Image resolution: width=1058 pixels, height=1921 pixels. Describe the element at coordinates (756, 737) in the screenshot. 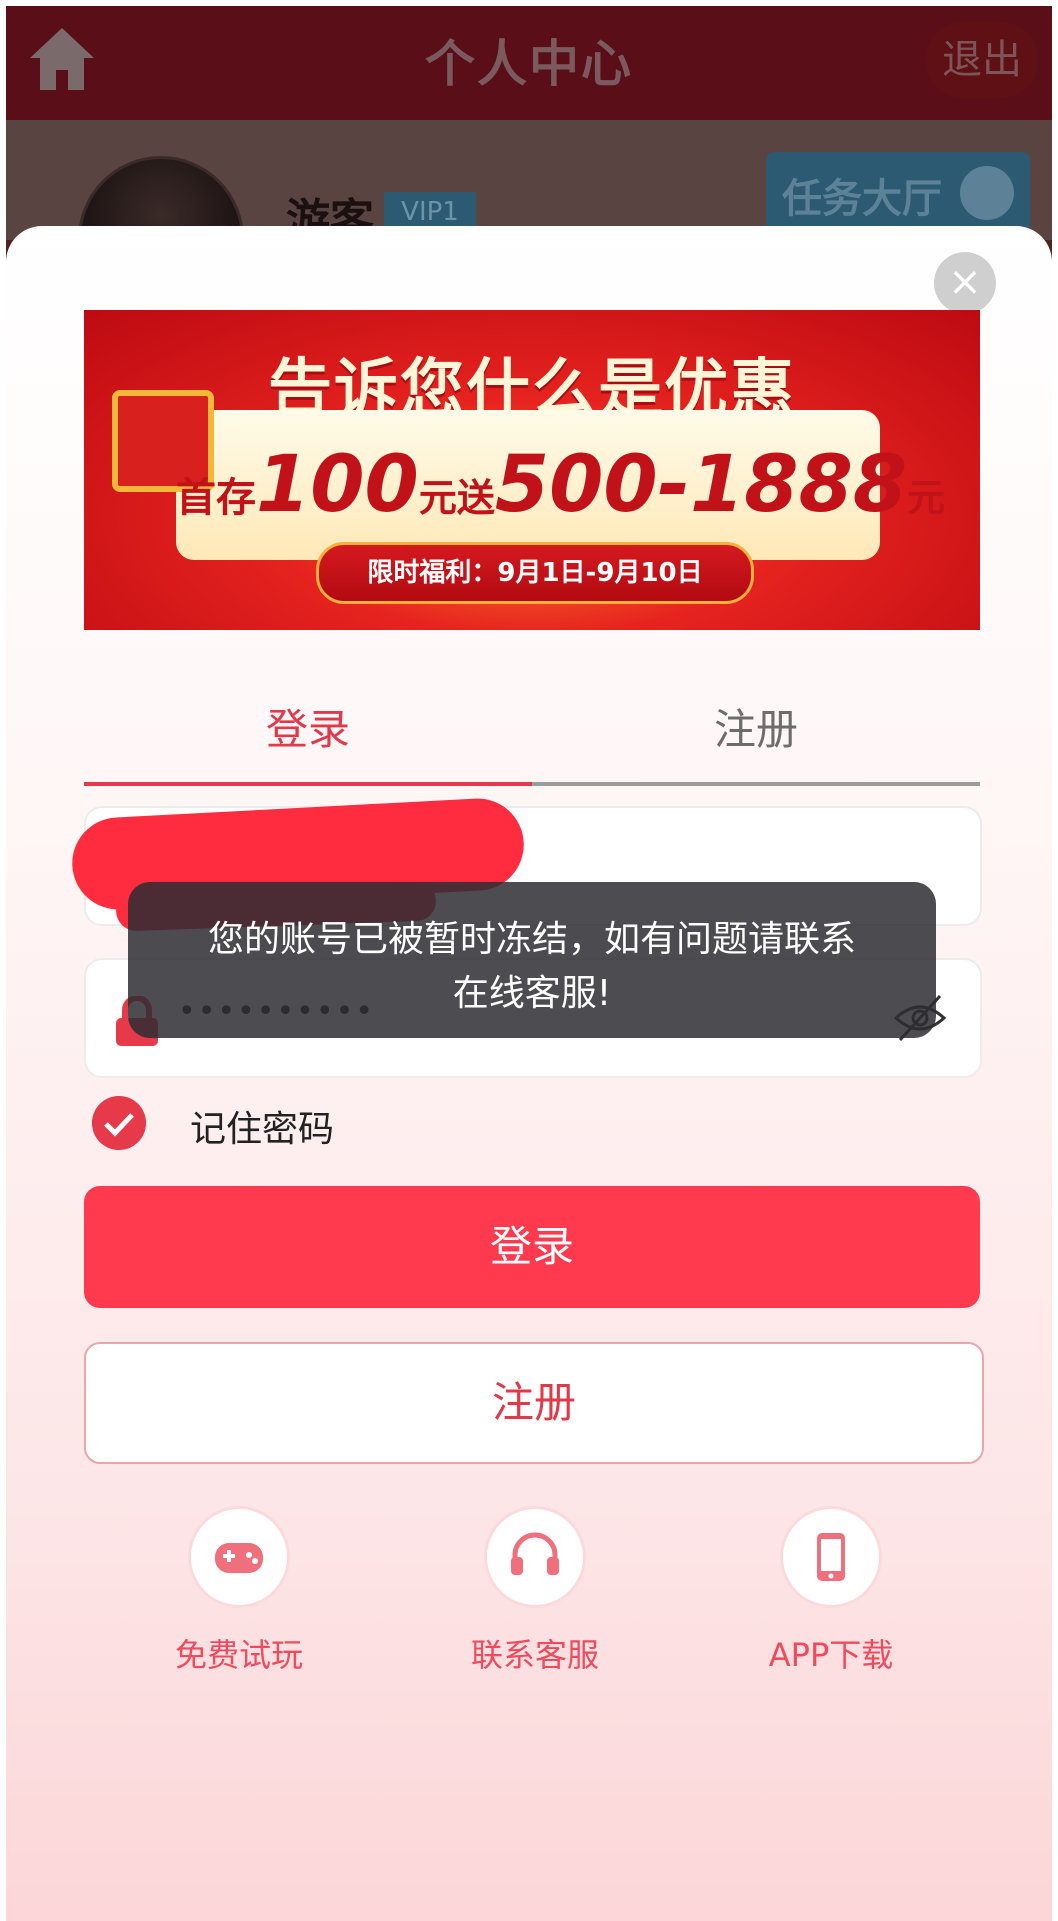

I see `tab-register: 注册` at that location.